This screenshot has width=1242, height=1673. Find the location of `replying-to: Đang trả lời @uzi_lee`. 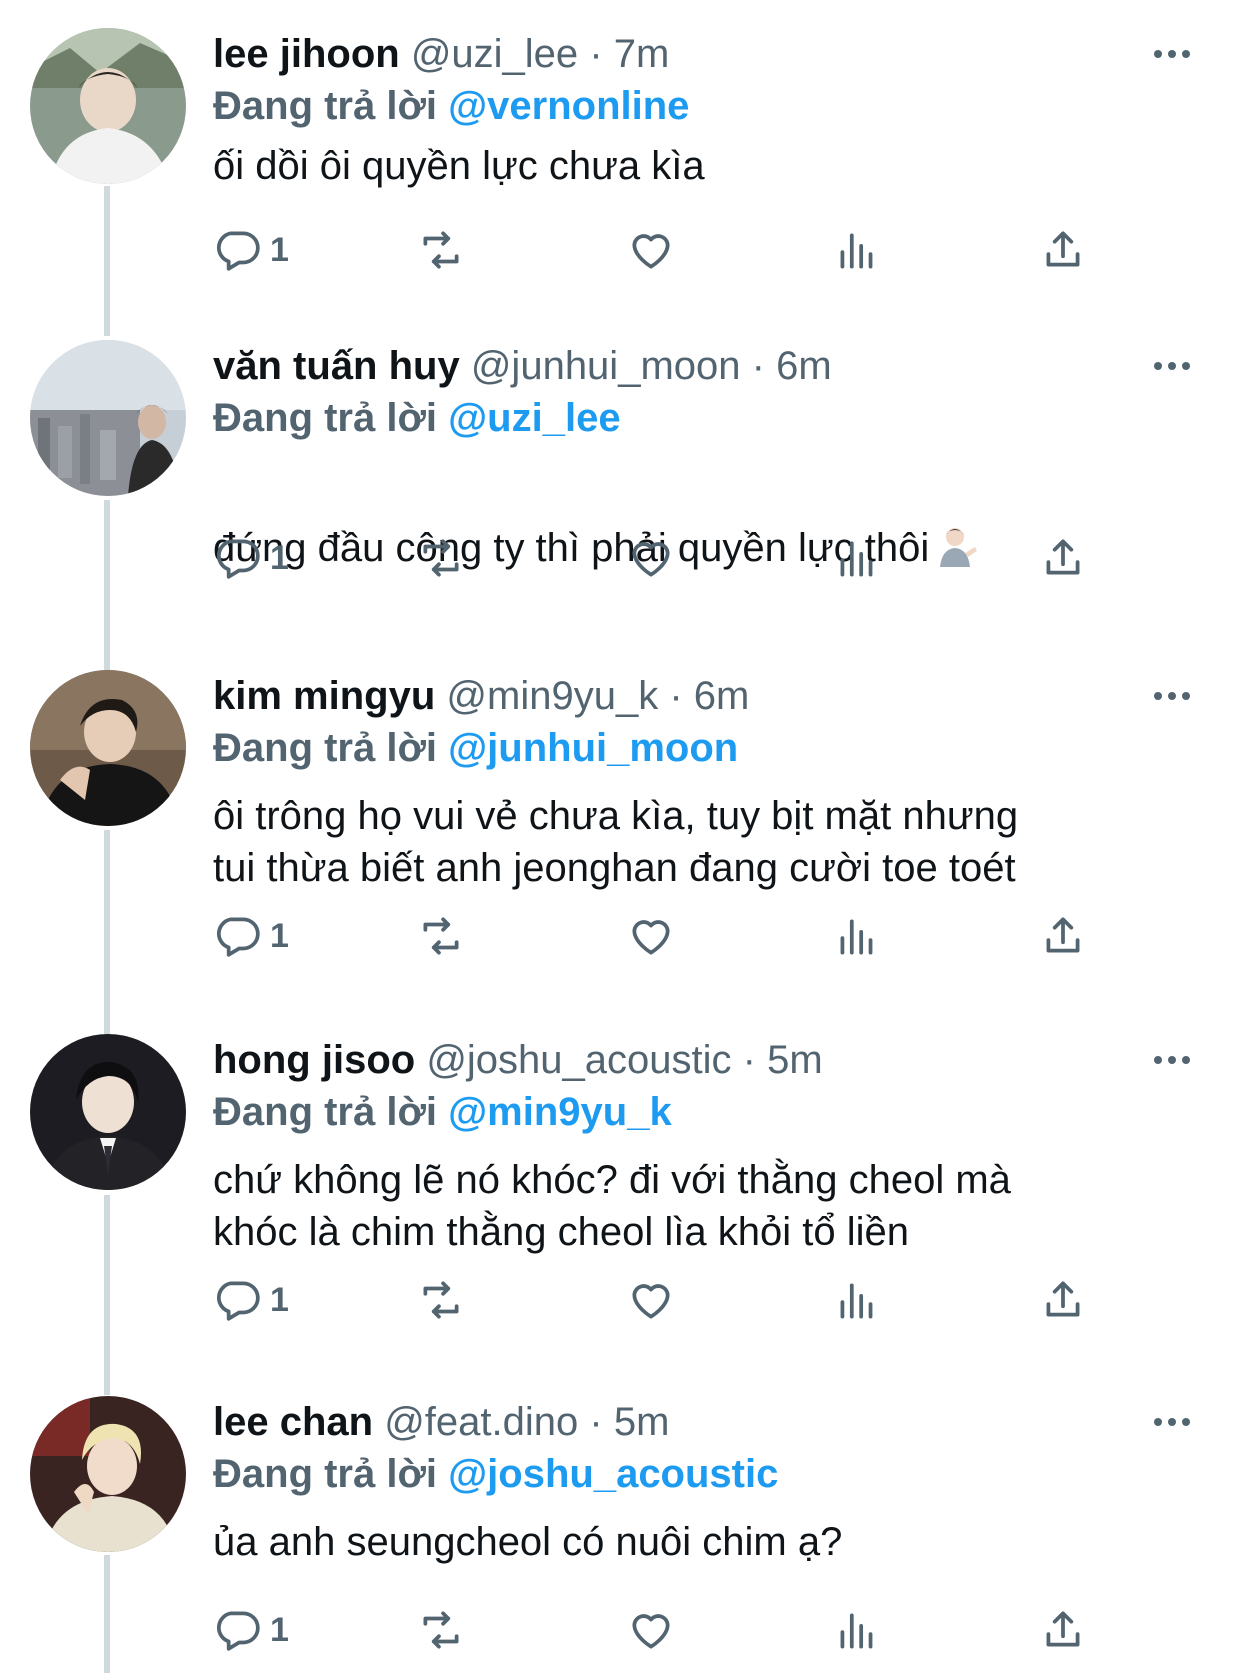

replying-to: Đang trả lời @uzi_lee is located at coordinates (417, 418).